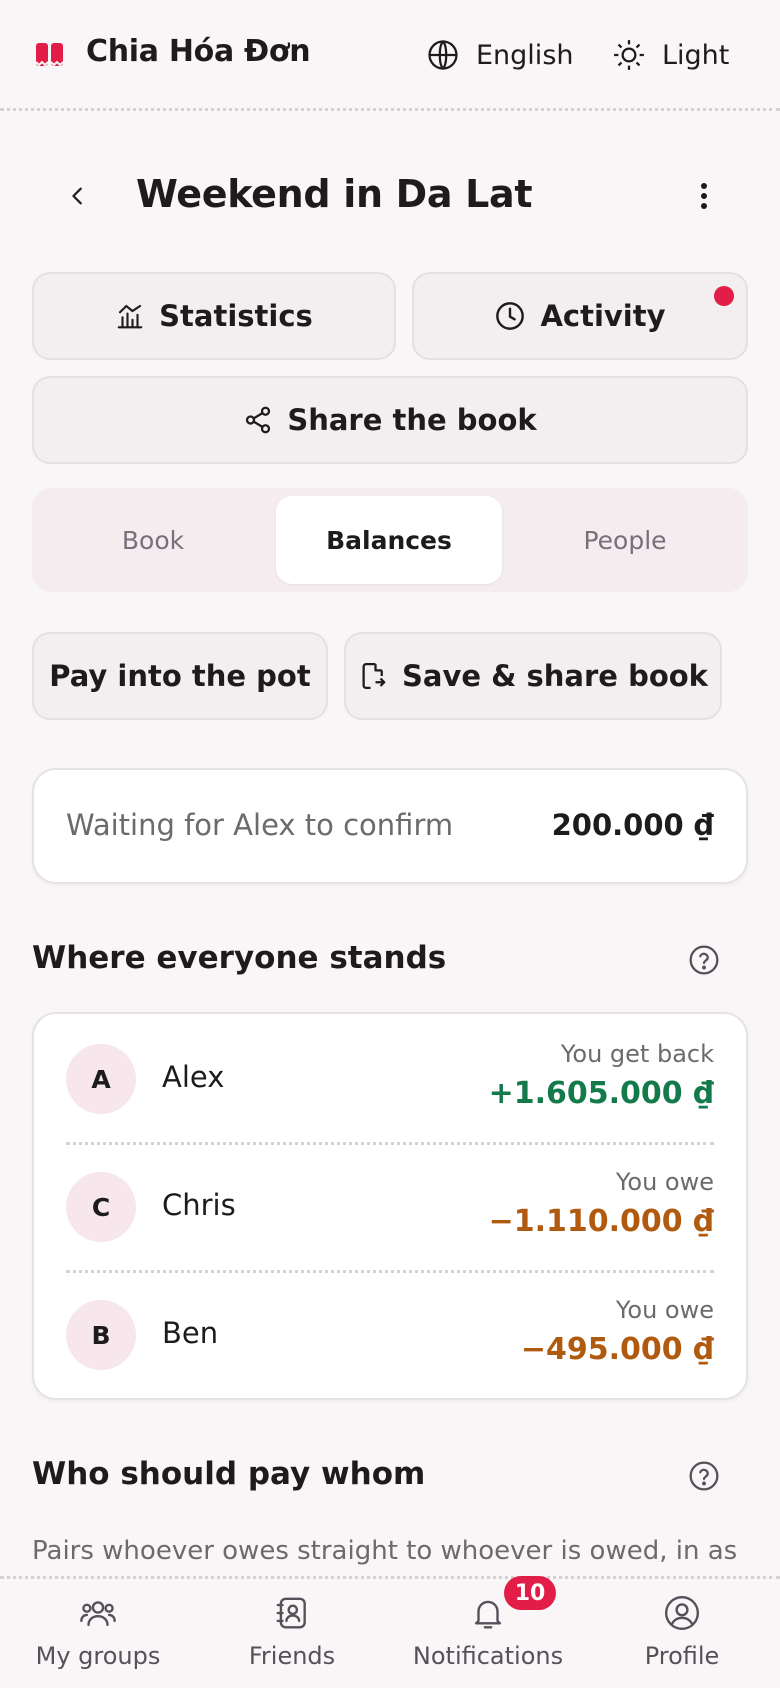 The height and width of the screenshot is (1688, 780). I want to click on theme-switcher: Light, so click(670, 55).